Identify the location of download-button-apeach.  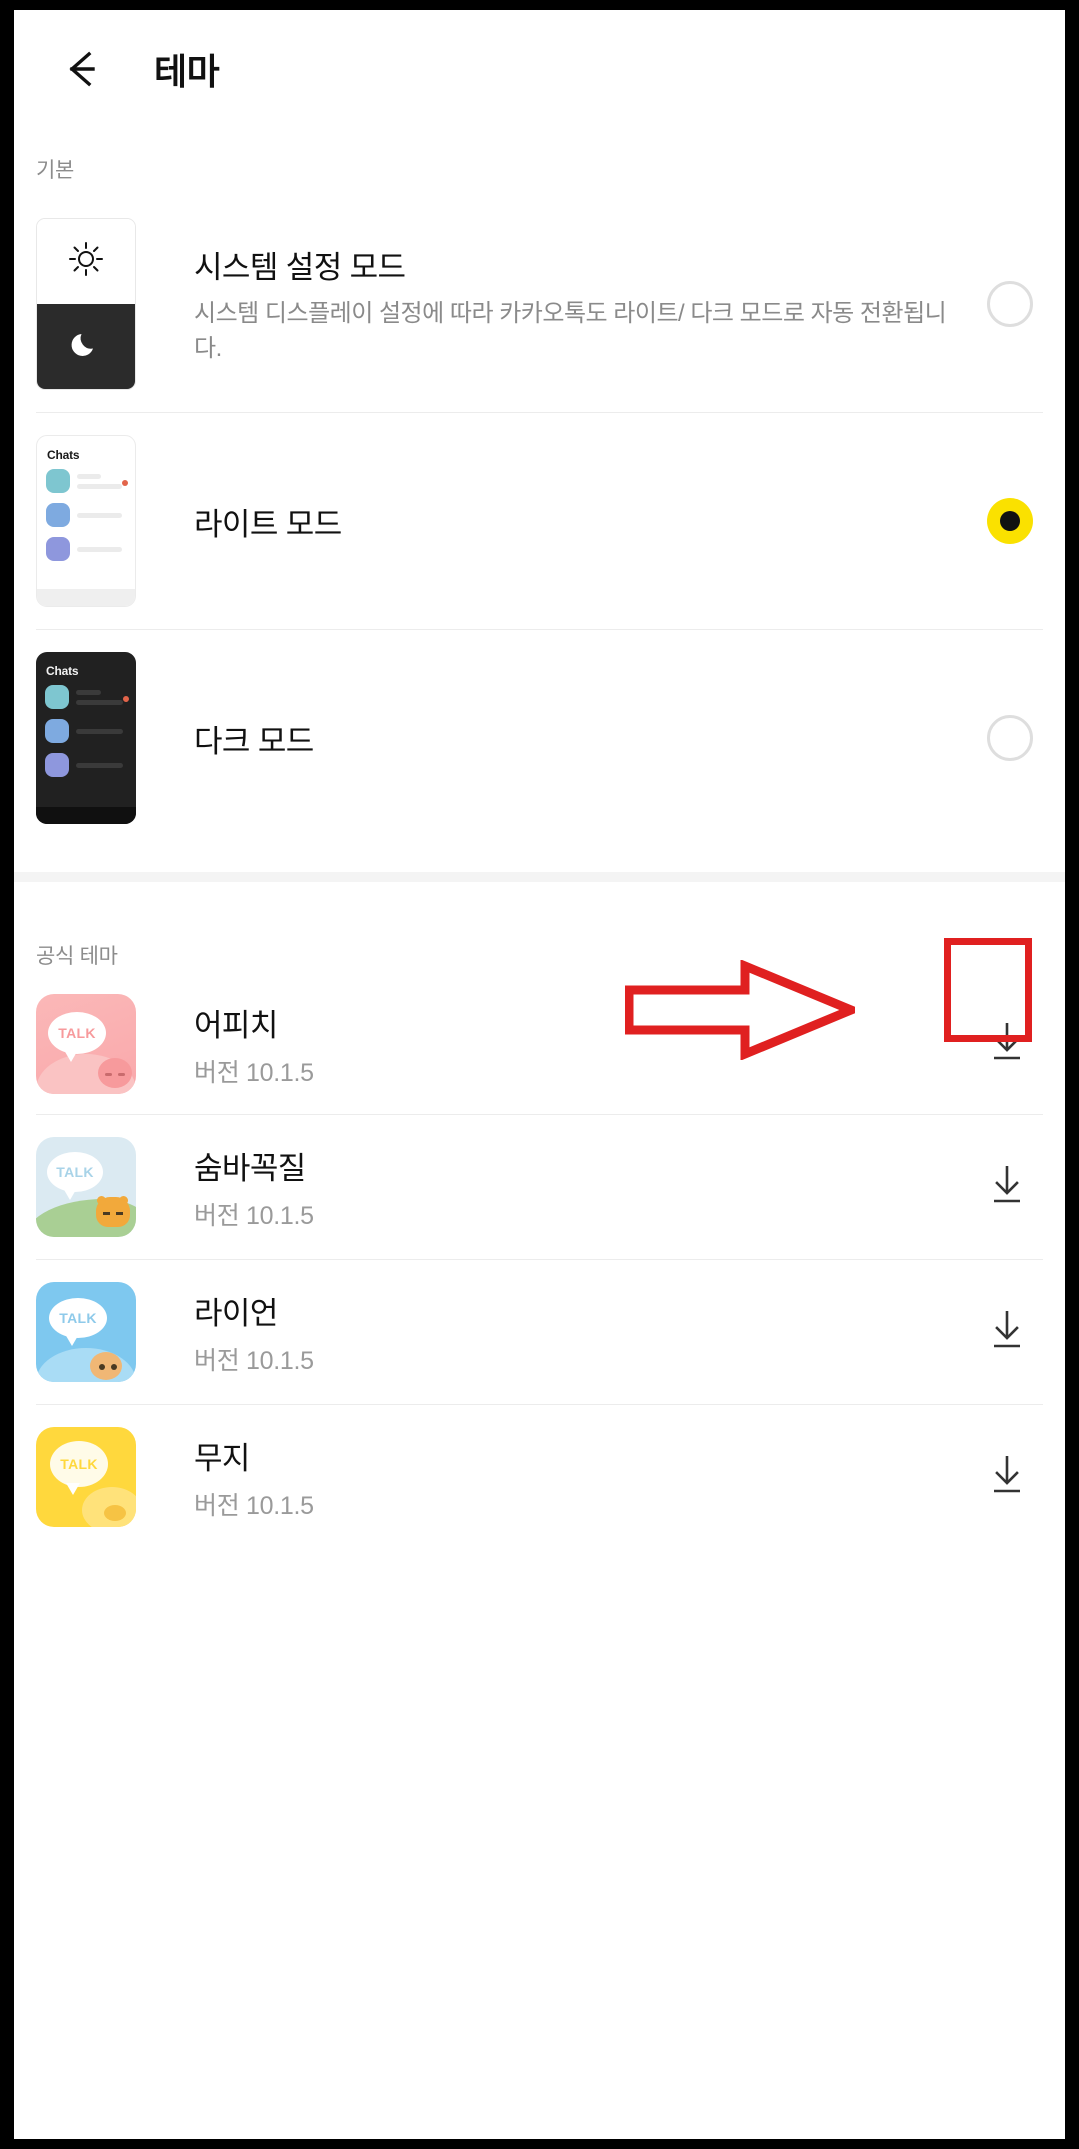
(1007, 1044).